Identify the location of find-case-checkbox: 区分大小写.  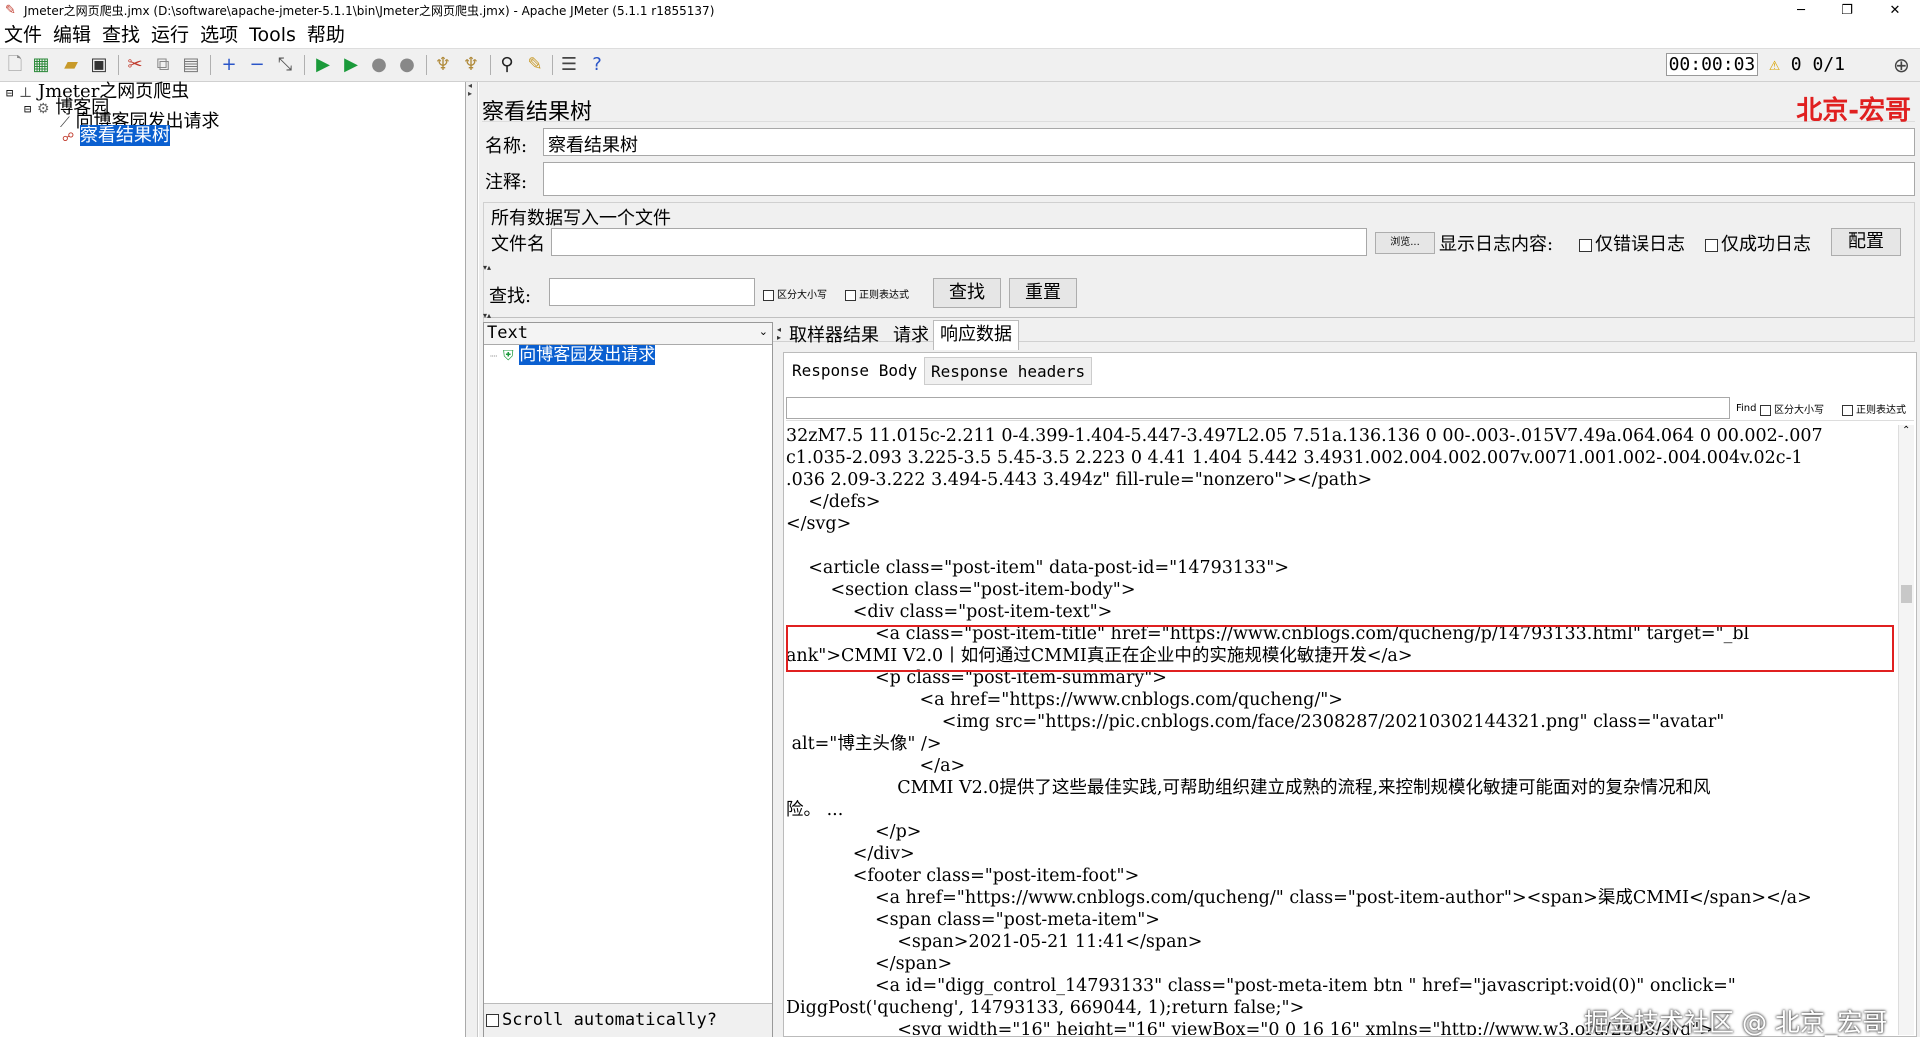
(1792, 408).